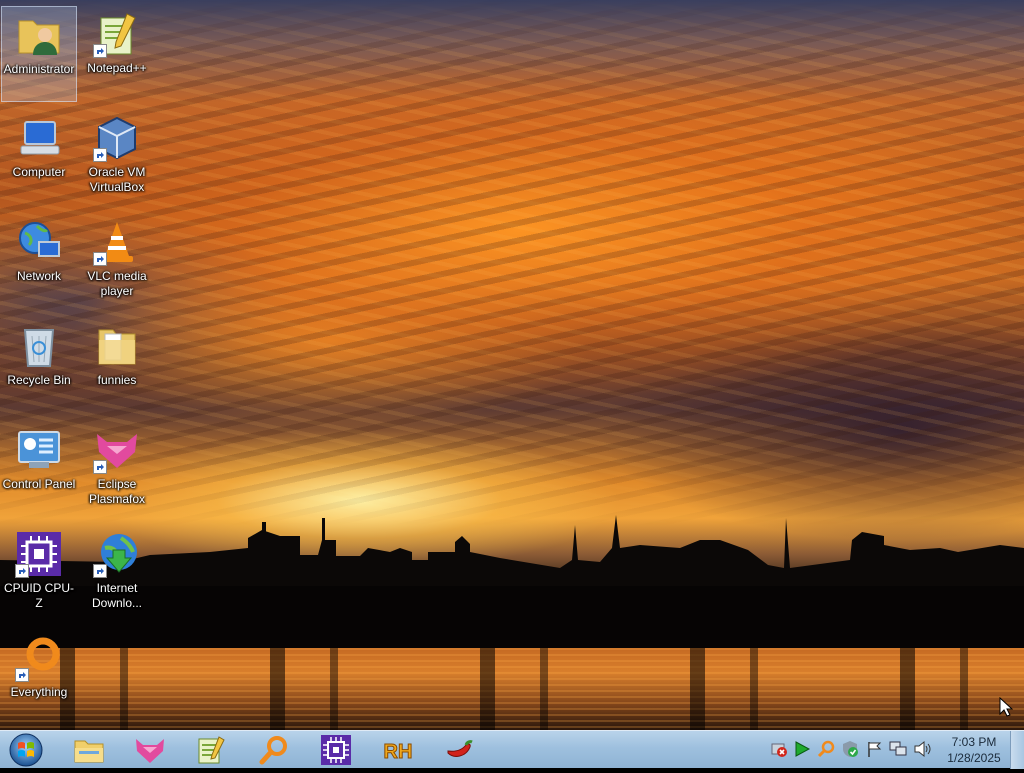 The image size is (1024, 773). I want to click on taskbar-app-explorer, so click(89, 750).